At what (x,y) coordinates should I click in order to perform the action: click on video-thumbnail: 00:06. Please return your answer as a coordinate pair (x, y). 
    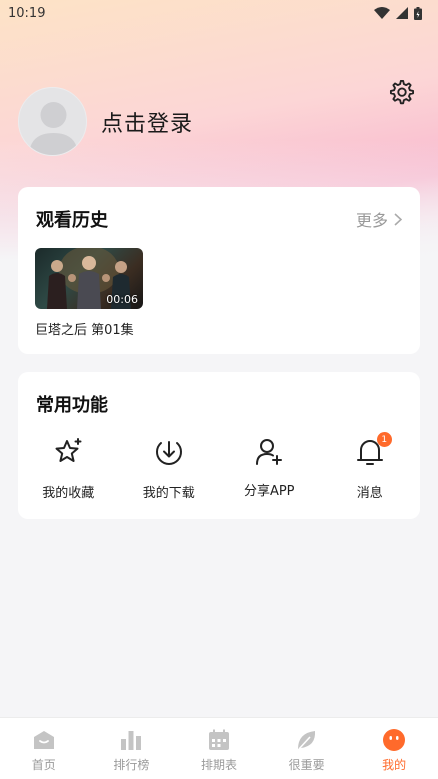
    Looking at the image, I should click on (89, 278).